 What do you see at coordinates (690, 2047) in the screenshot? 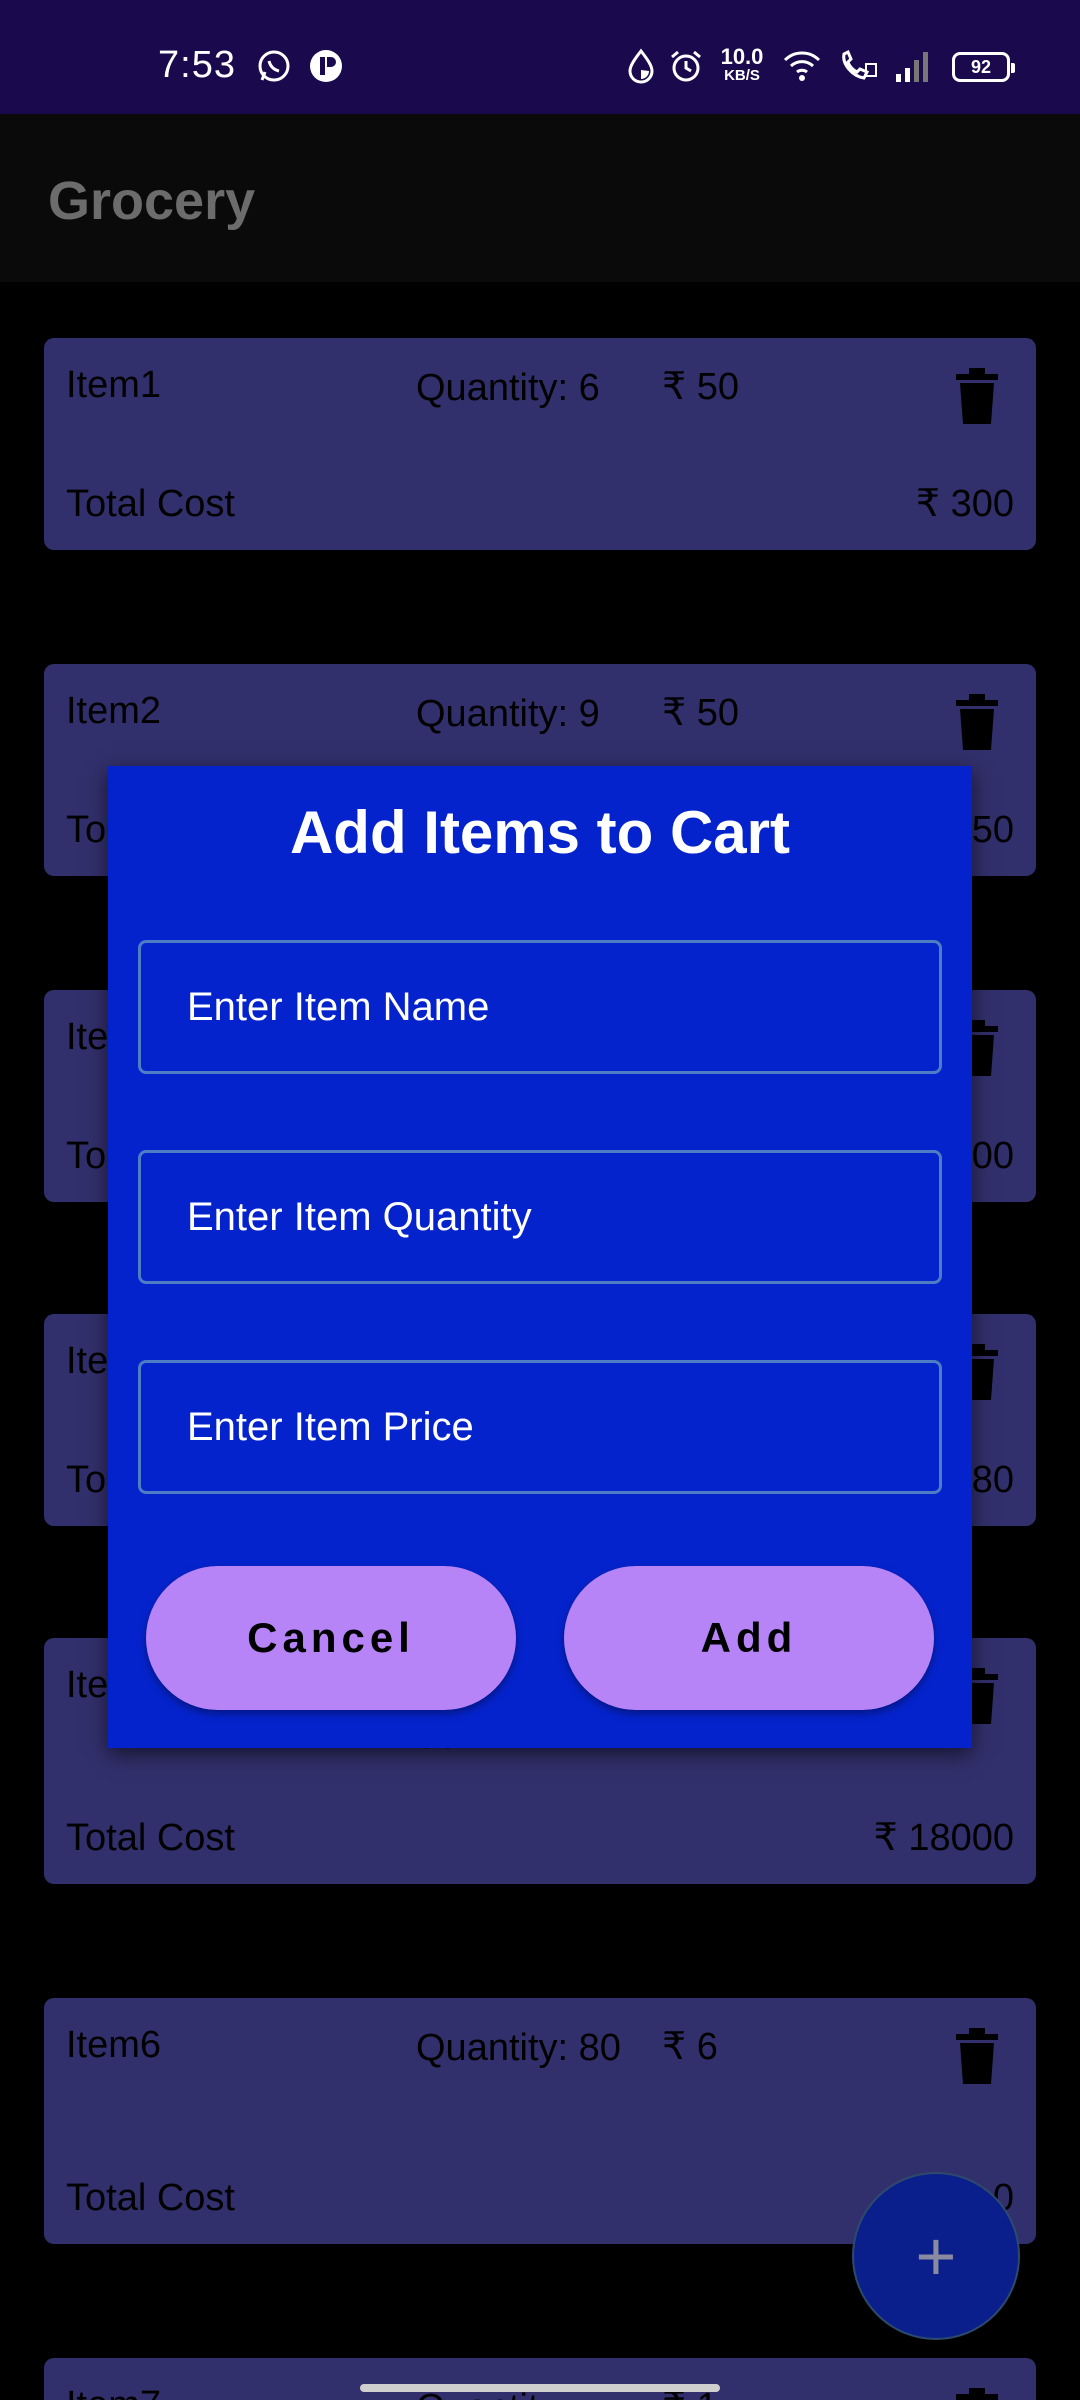
I see `item-price: ₹ 6` at bounding box center [690, 2047].